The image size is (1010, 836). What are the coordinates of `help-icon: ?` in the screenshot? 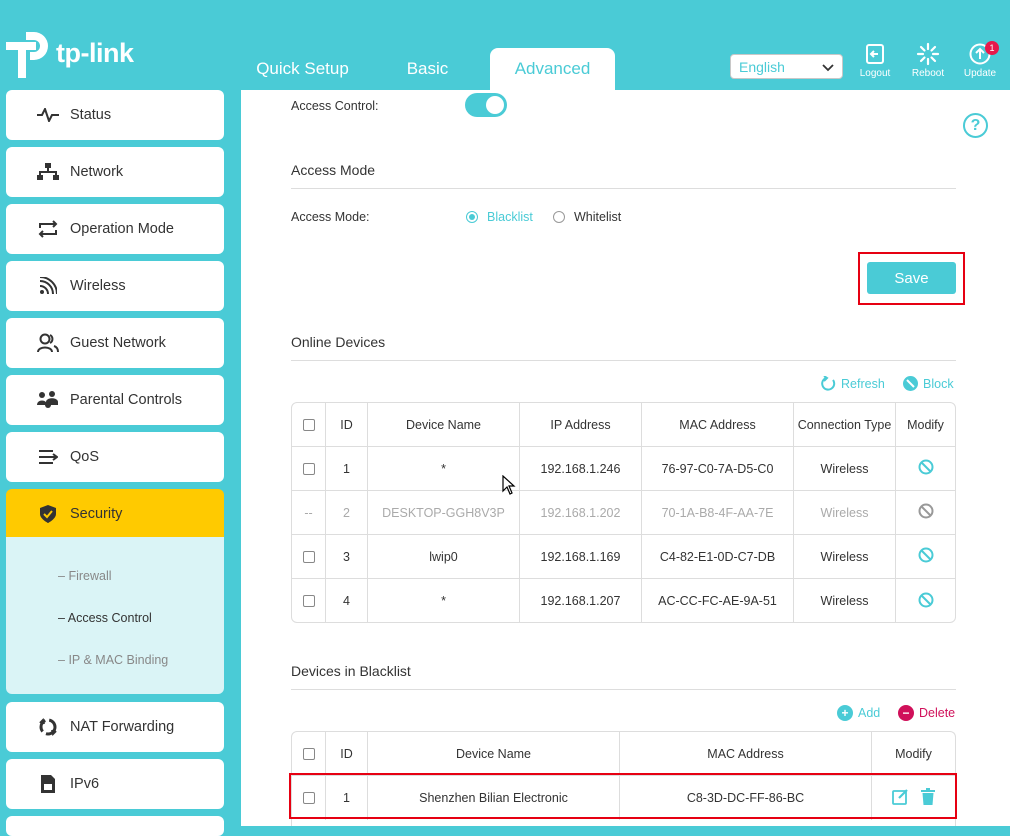 It's located at (975, 125).